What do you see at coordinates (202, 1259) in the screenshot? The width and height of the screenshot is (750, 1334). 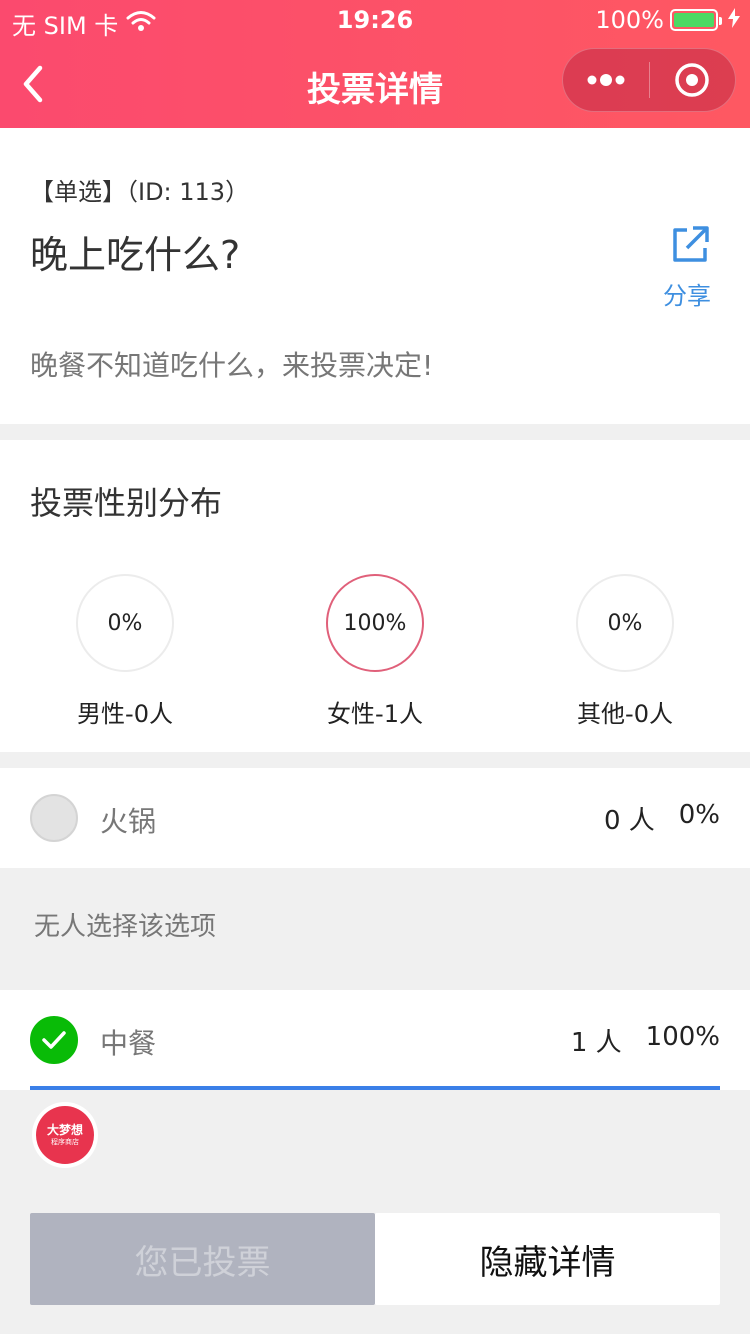 I see `voted-button: 您已投票` at bounding box center [202, 1259].